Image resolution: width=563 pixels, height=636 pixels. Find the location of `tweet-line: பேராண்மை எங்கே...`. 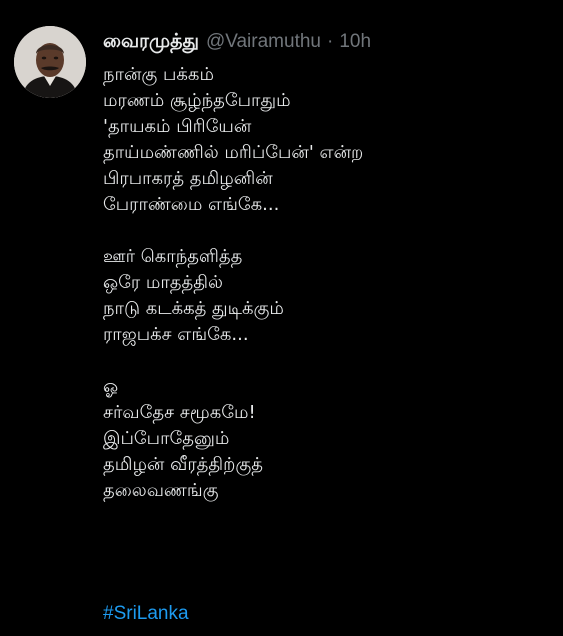

tweet-line: பேராண்மை எங்கே... is located at coordinates (191, 204).